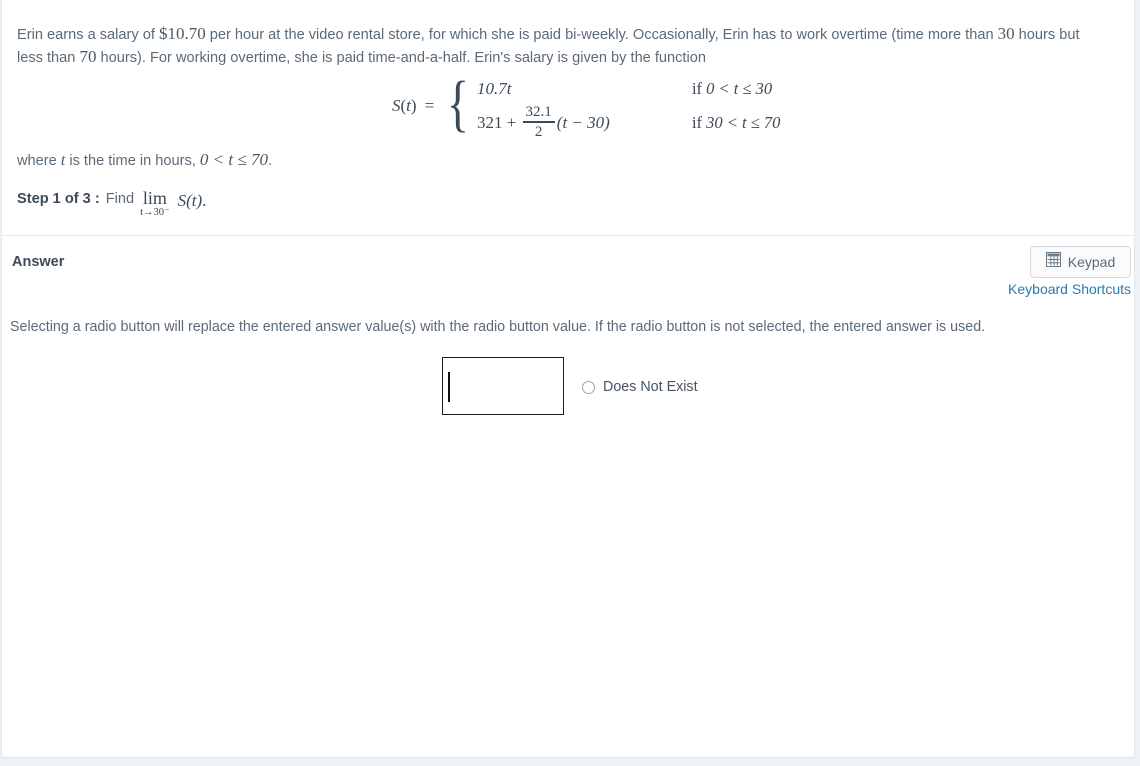  Describe the element at coordinates (120, 199) in the screenshot. I see `step-verb: Find` at that location.